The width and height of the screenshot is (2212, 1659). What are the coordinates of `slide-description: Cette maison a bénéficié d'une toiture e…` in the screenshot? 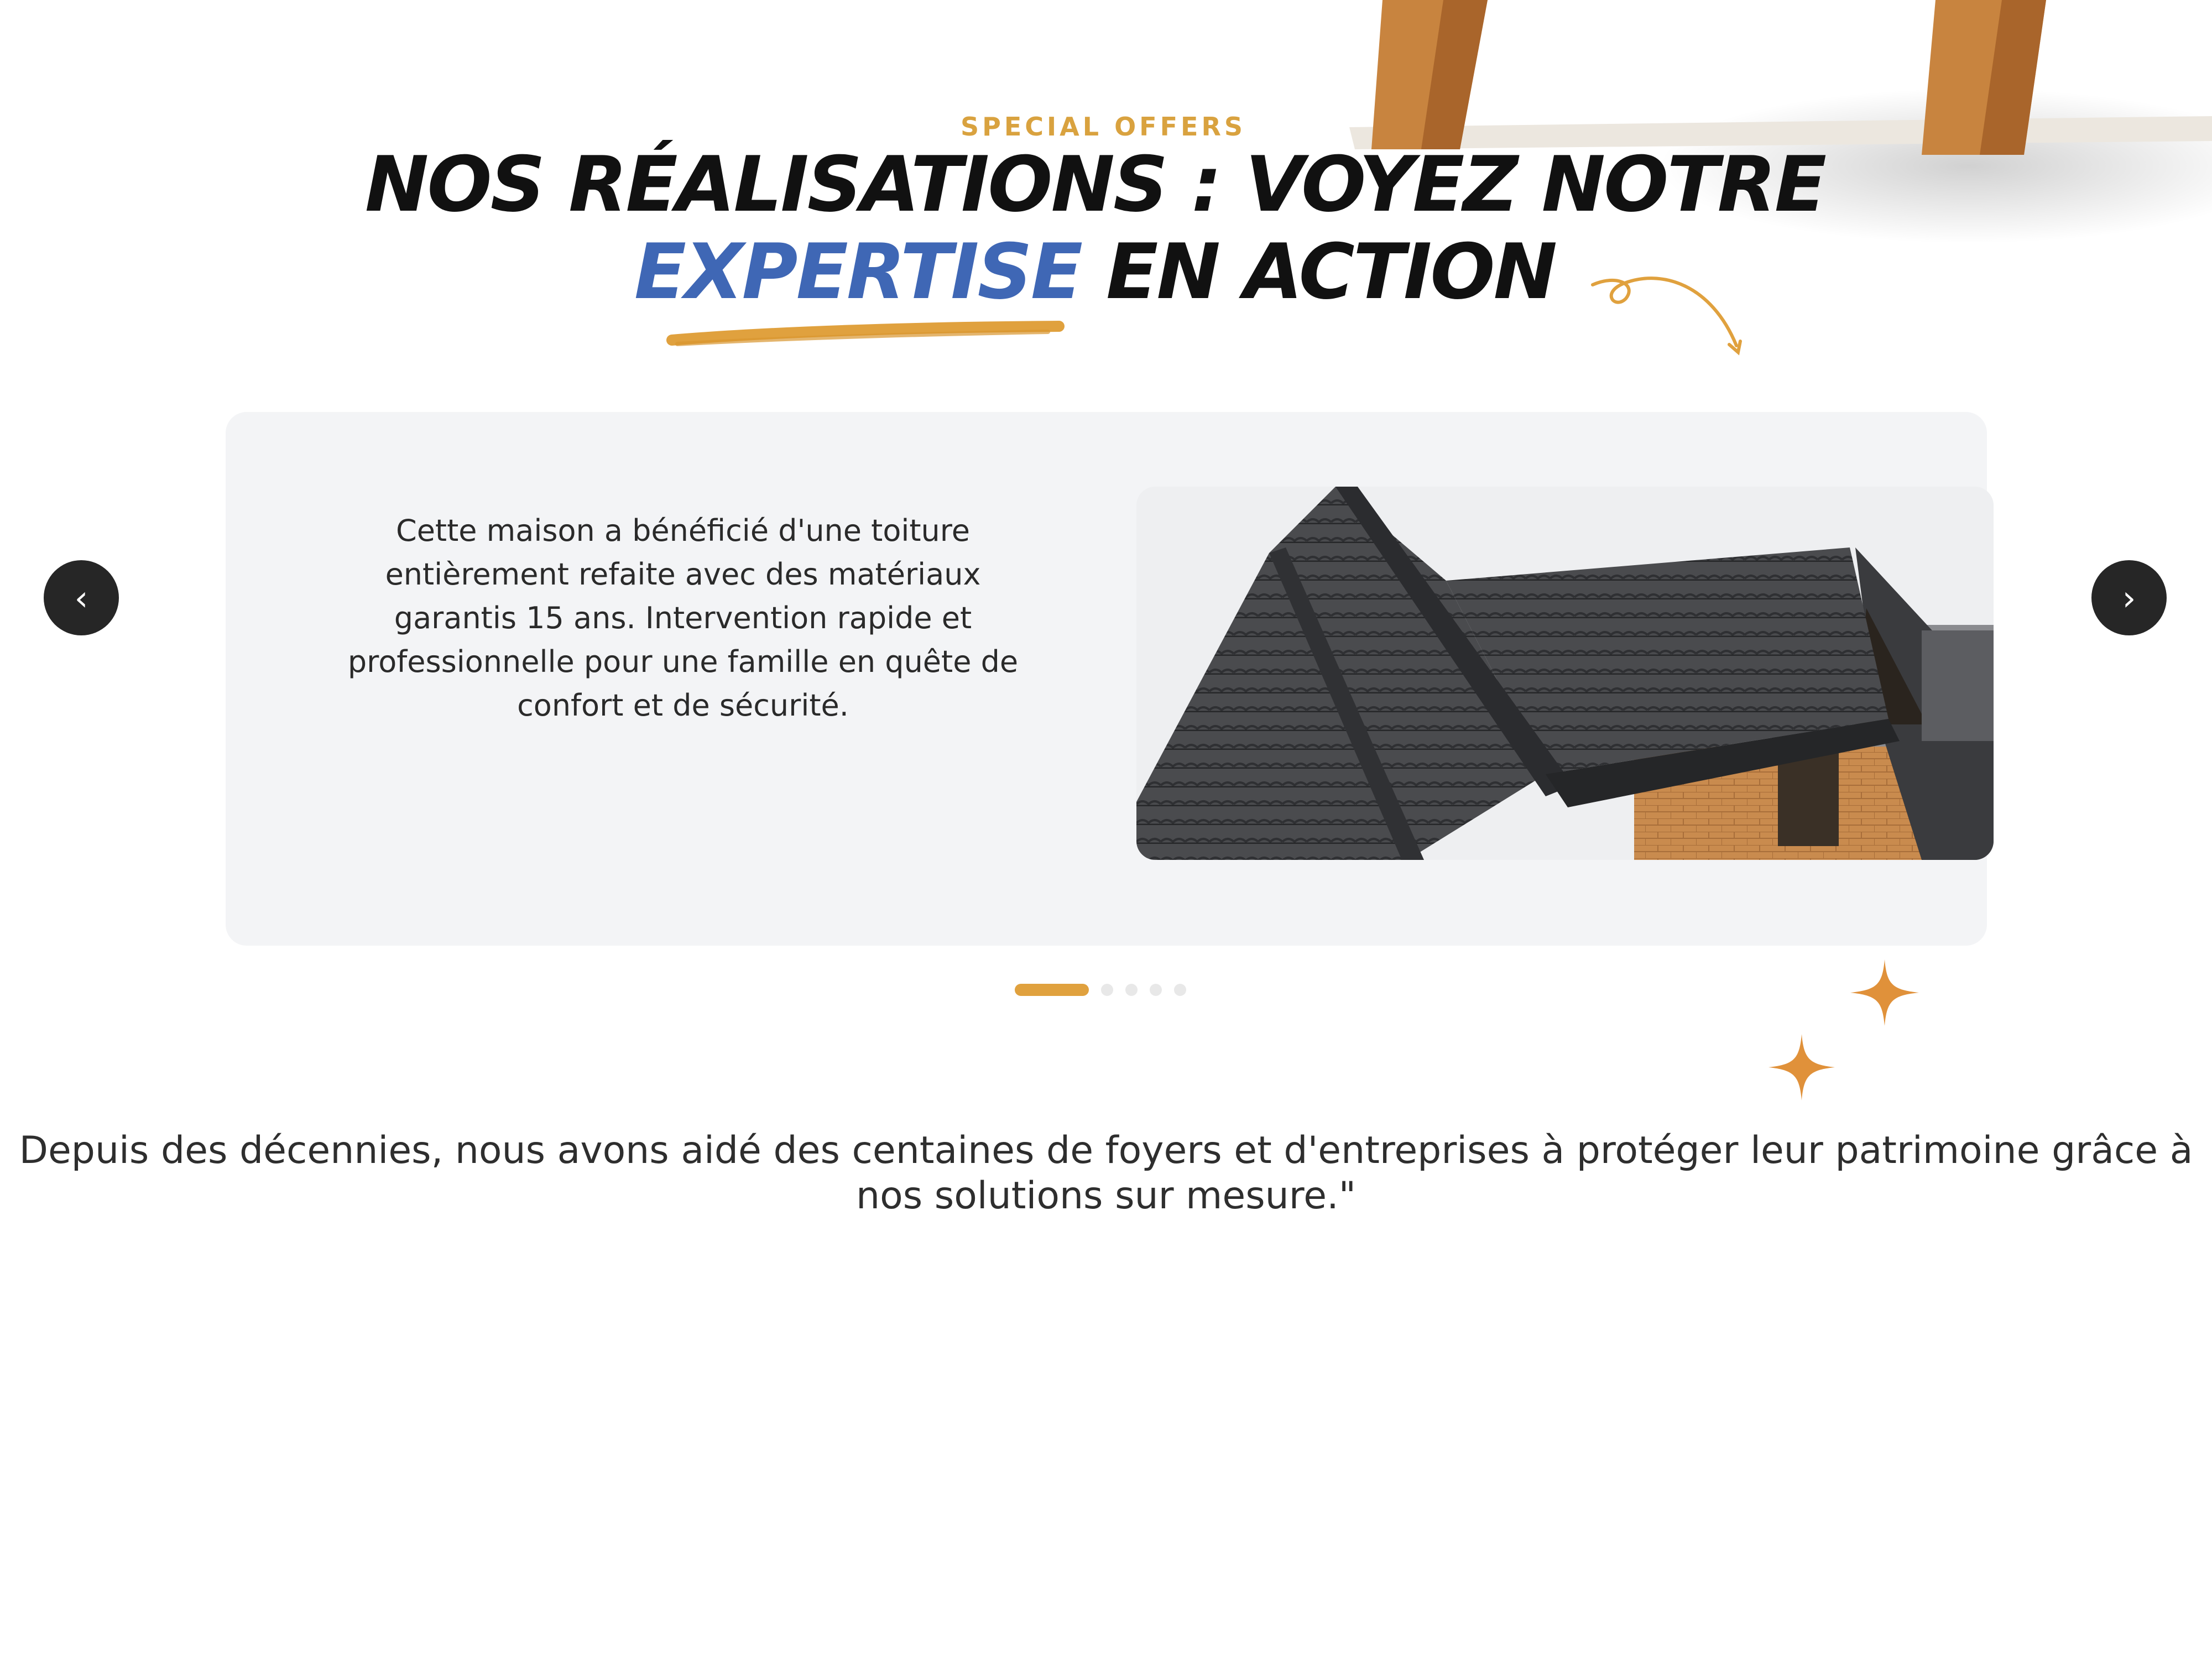 It's located at (683, 618).